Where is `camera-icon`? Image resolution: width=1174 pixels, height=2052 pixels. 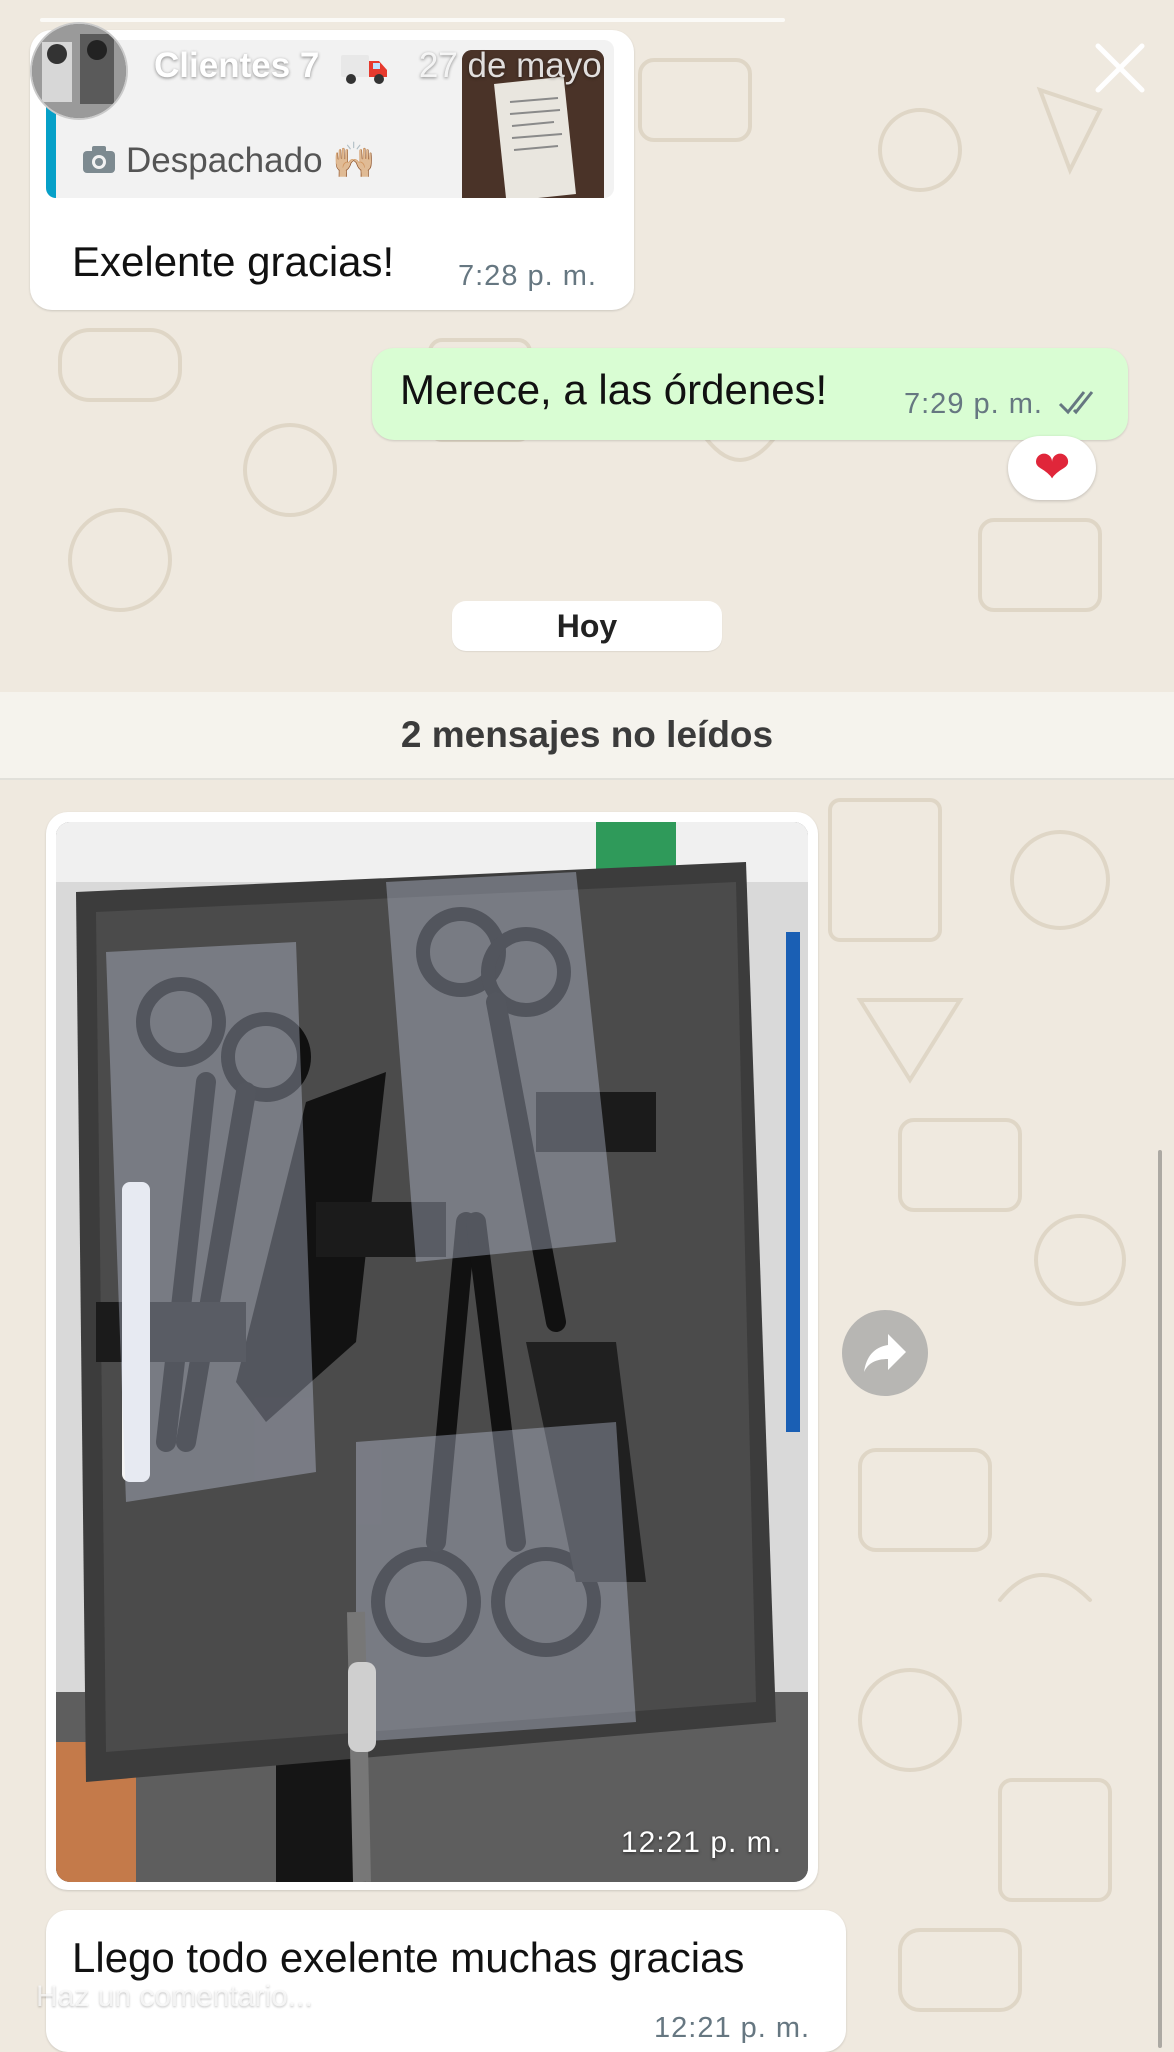
camera-icon is located at coordinates (99, 159).